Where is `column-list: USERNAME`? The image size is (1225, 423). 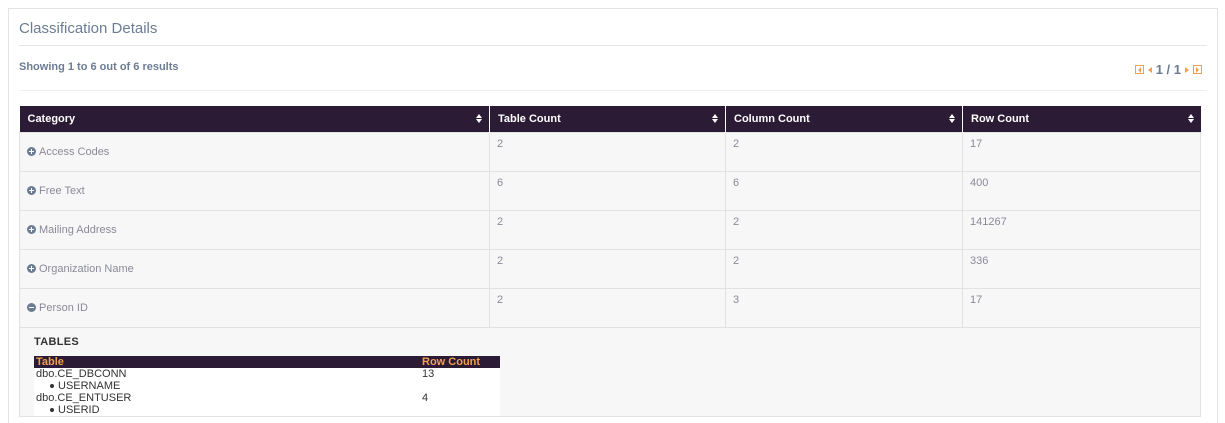 column-list: USERNAME is located at coordinates (227, 386).